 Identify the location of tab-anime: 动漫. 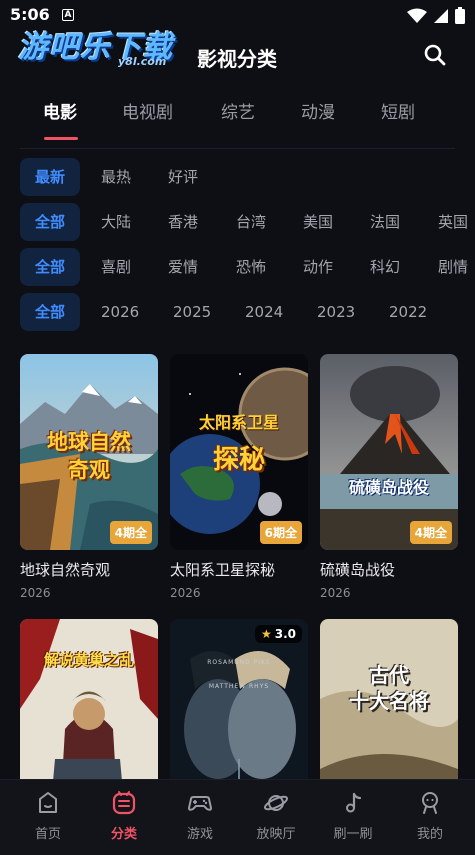
(318, 110).